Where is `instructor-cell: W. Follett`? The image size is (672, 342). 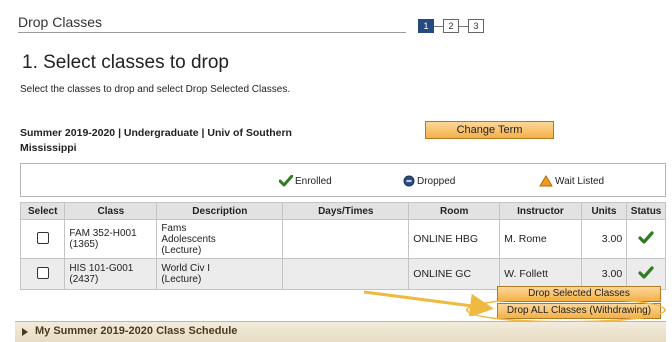
instructor-cell: W. Follett is located at coordinates (540, 274).